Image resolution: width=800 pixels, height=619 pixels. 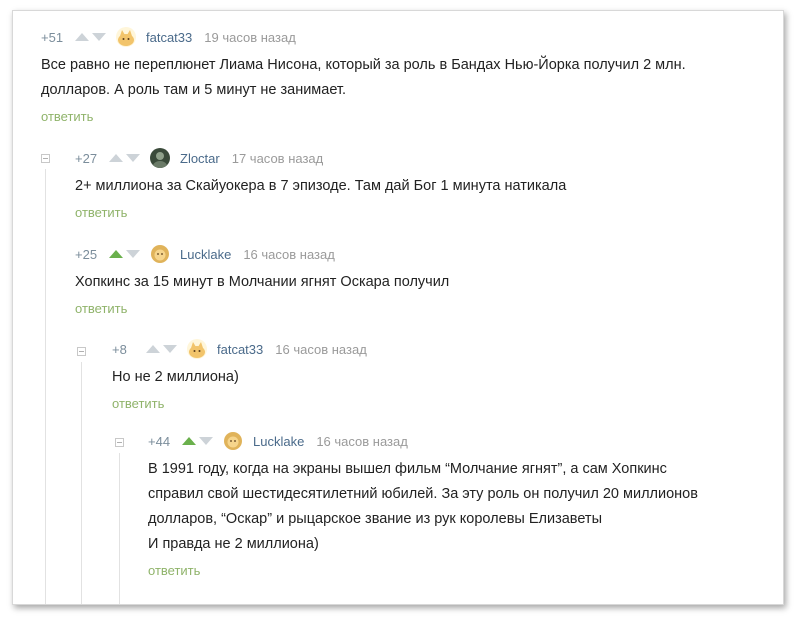 I want to click on comment-meta: +27 Zloctar 17 часов назад, so click(x=320, y=158).